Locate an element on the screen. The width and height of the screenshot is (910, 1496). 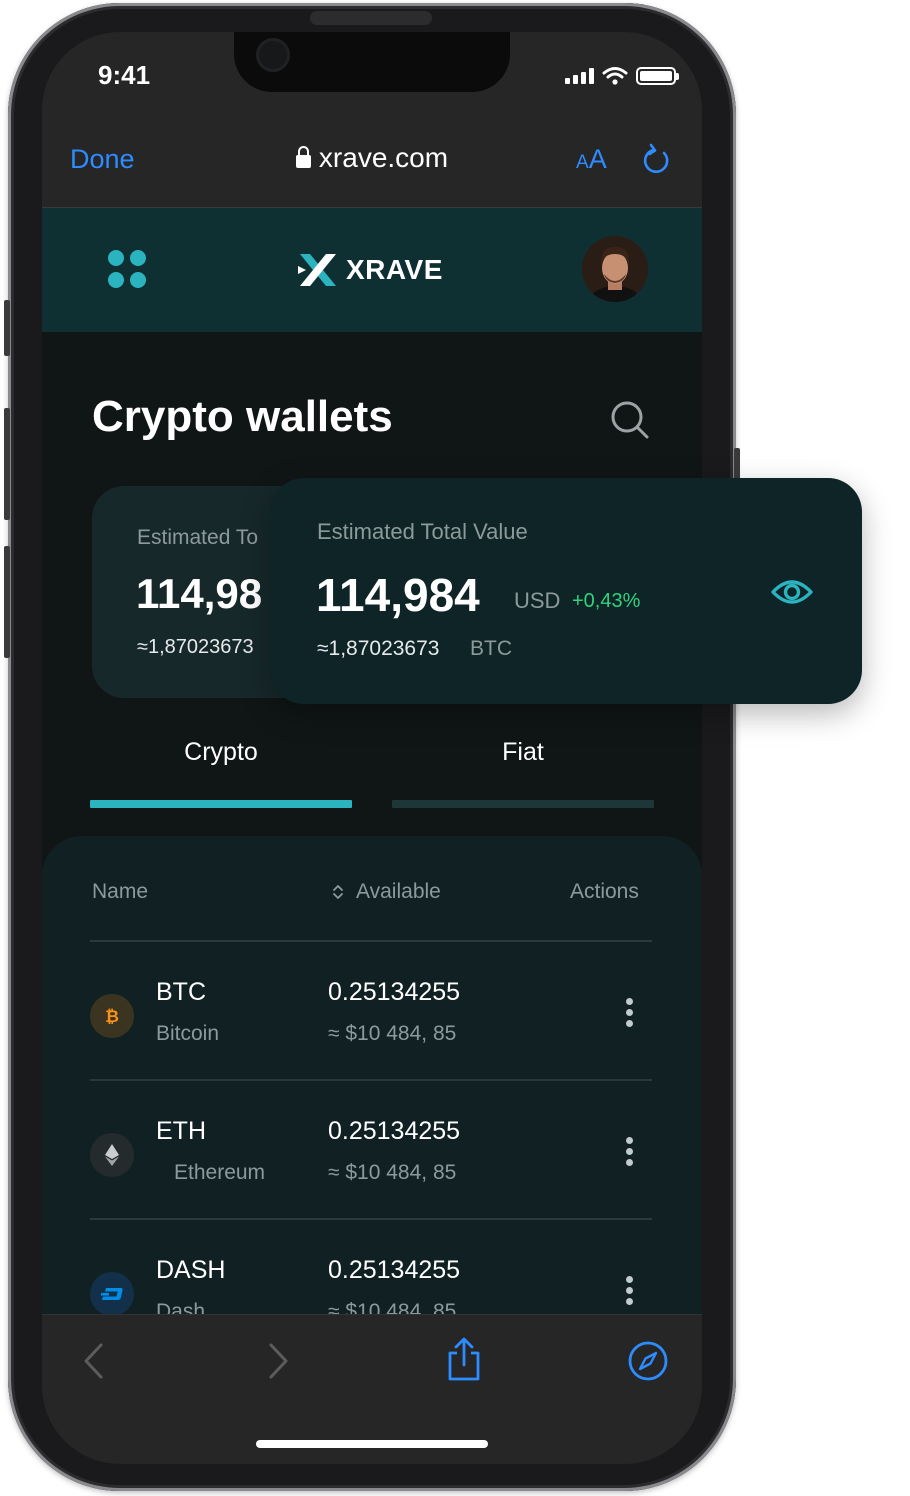
table-row: ₿ BTC Bitcoin 0.25134255 ≈ $10 484, 85 is located at coordinates (372, 1011).